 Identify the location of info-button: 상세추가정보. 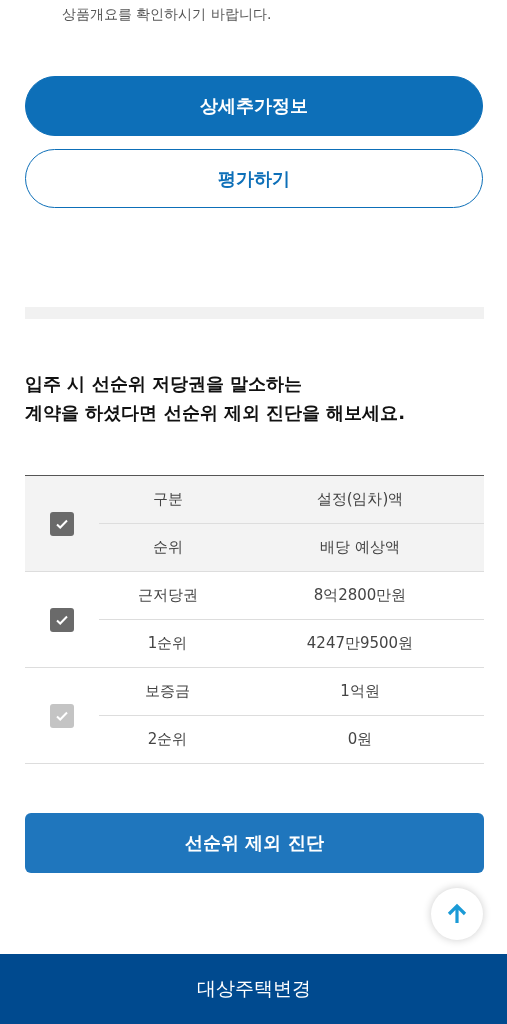
(254, 106).